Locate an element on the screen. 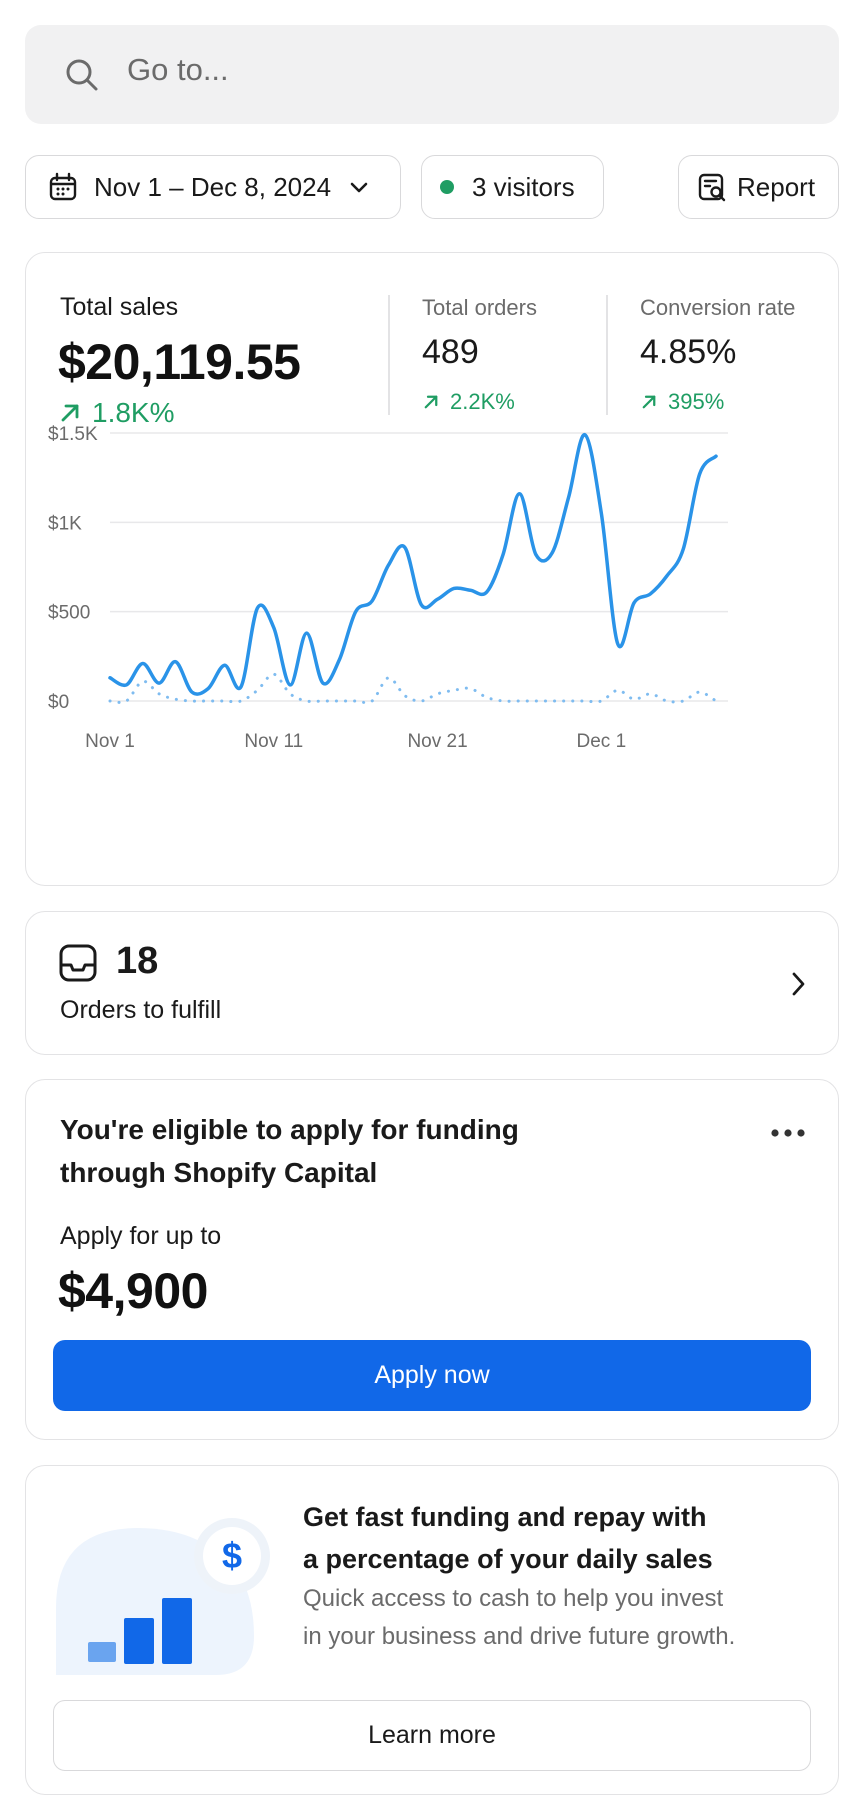 The height and width of the screenshot is (1795, 863). date-range-label: Nov 1 – Dec 8, 2024 is located at coordinates (213, 186).